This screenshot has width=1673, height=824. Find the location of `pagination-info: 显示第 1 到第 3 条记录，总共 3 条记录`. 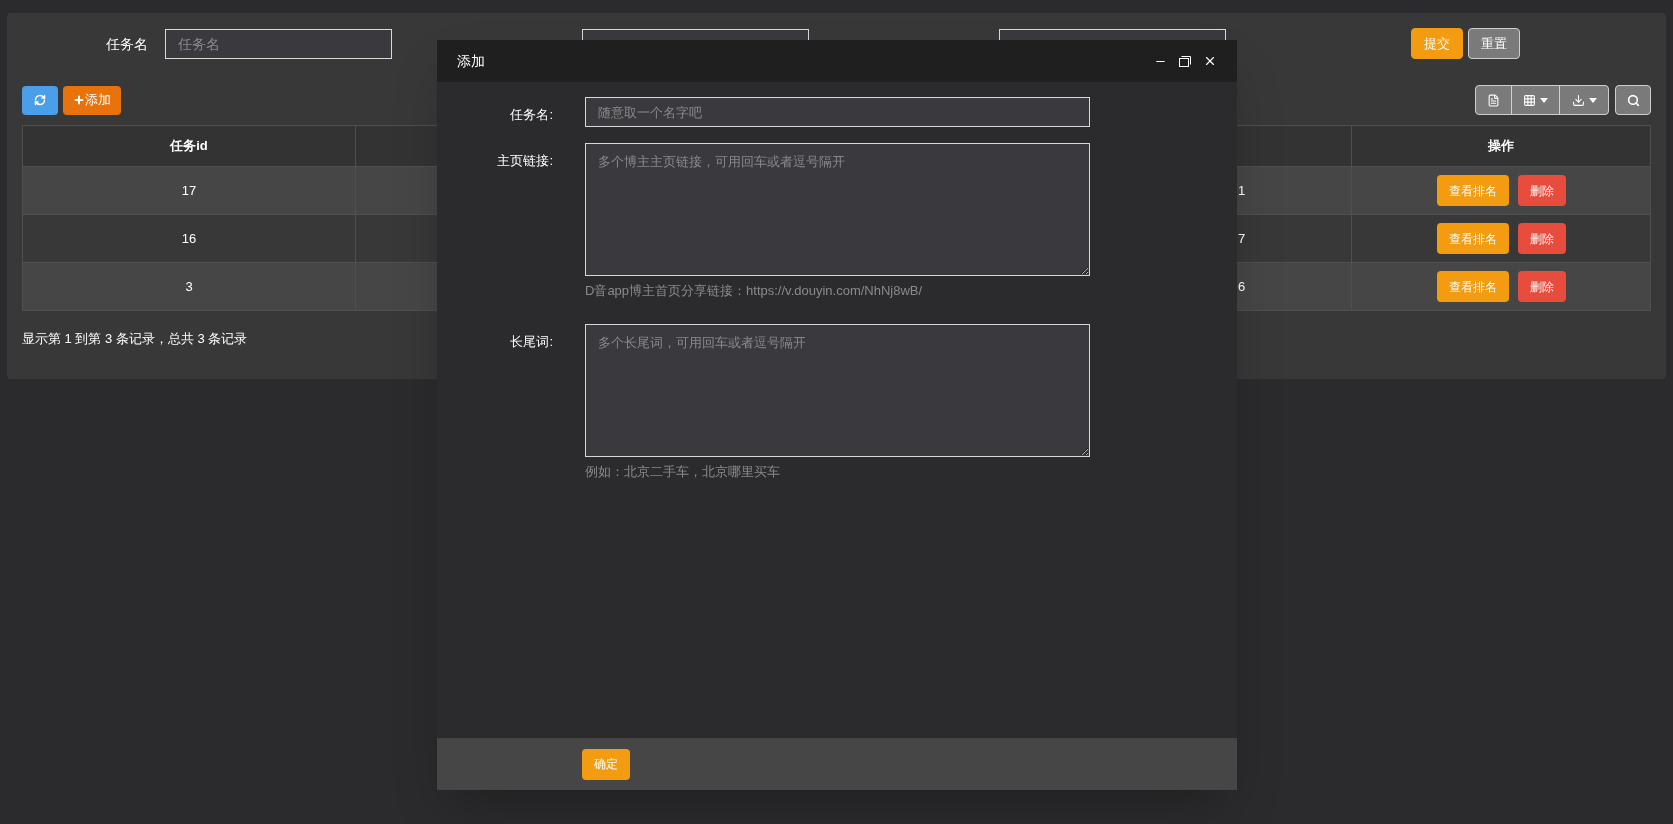

pagination-info: 显示第 1 到第 3 条记录，总共 3 条记录 is located at coordinates (135, 339).